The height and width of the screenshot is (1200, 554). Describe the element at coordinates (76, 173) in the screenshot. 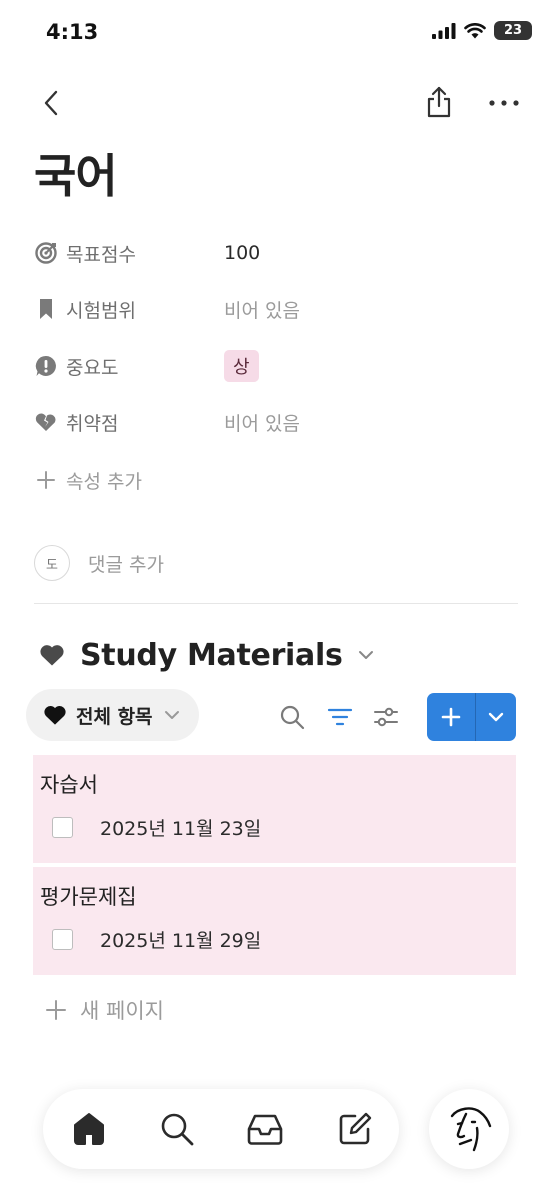

I see `page-title: 국어` at that location.